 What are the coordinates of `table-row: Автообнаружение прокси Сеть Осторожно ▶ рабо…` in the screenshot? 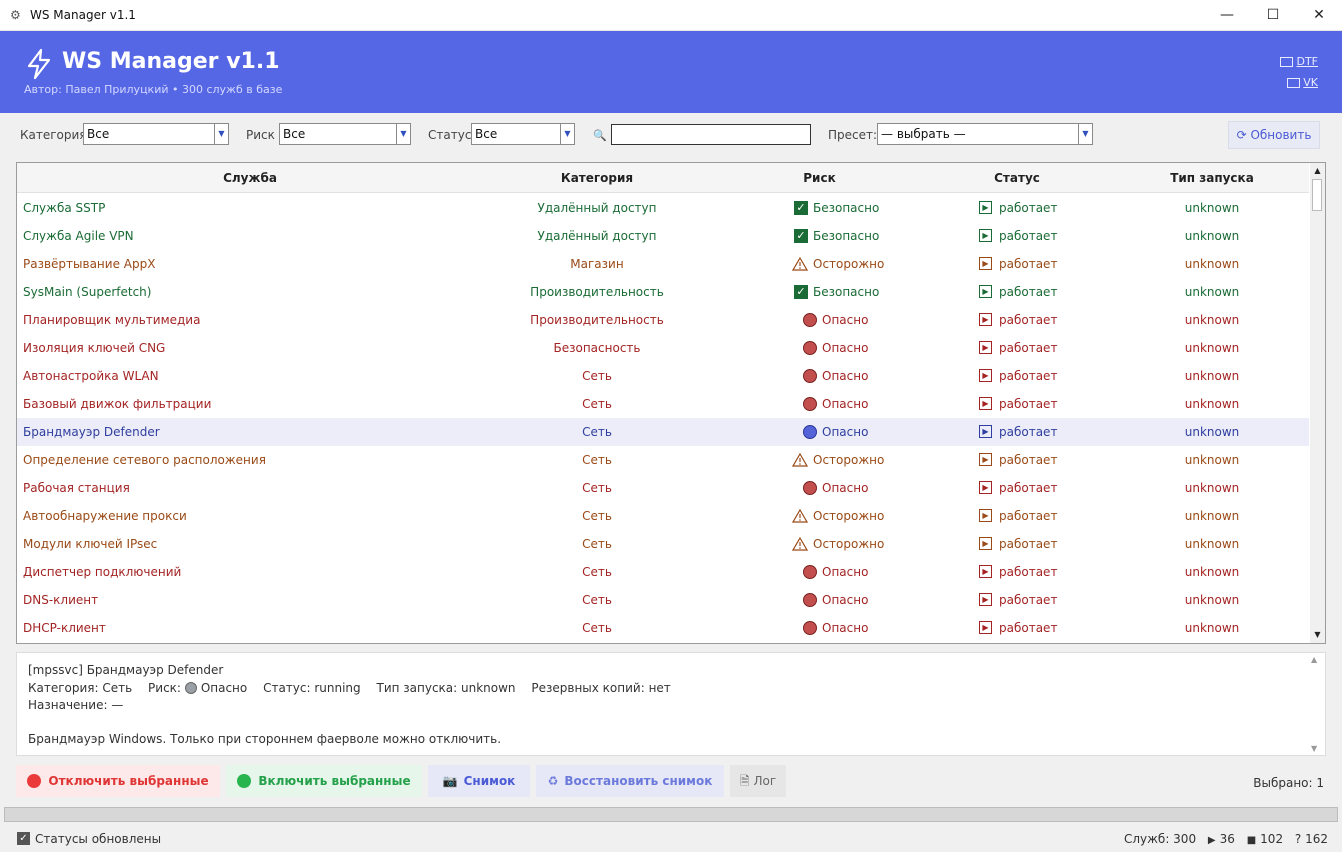 It's located at (663, 516).